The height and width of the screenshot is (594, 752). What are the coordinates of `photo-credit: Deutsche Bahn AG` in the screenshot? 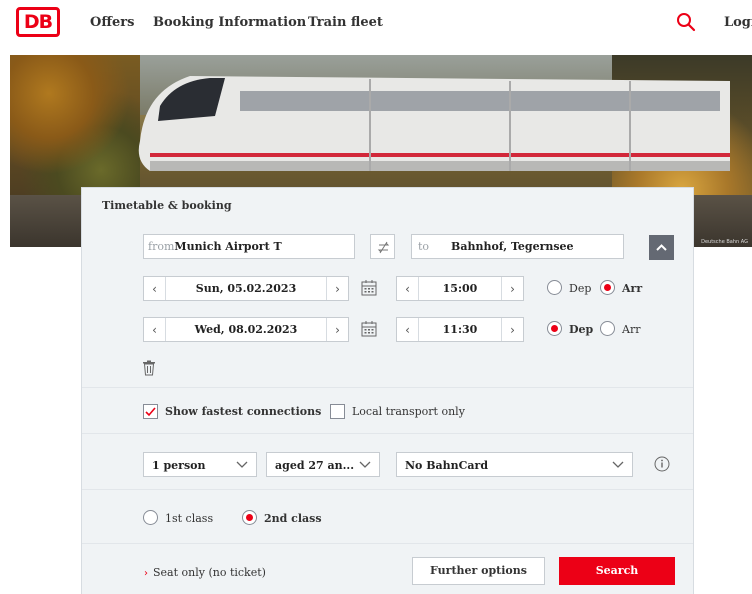 It's located at (724, 242).